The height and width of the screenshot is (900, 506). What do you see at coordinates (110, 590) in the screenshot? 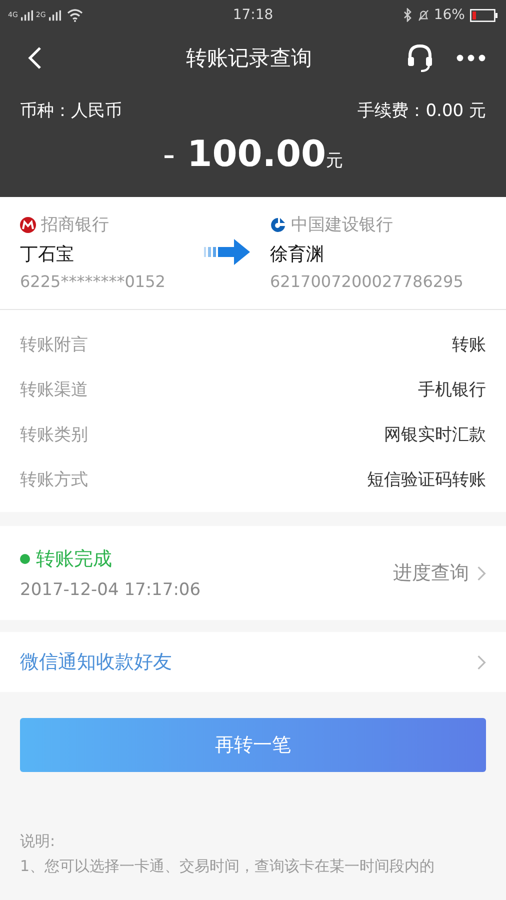
I see `transfer-time: 2017-12-04 17:17:06` at bounding box center [110, 590].